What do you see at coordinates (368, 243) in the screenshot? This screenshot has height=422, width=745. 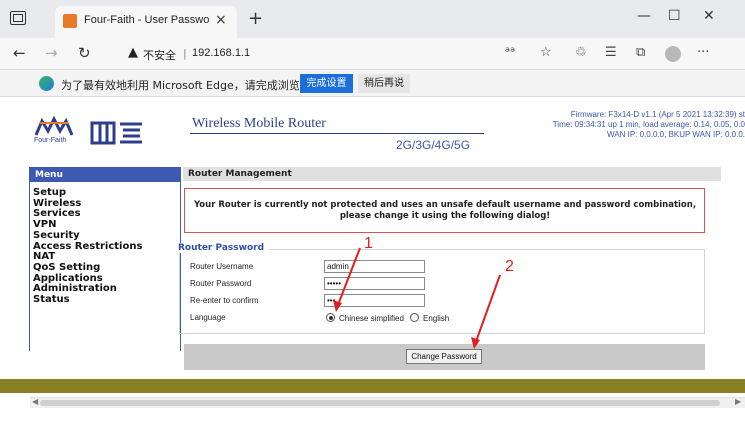 I see `annotation-label-1: 1` at bounding box center [368, 243].